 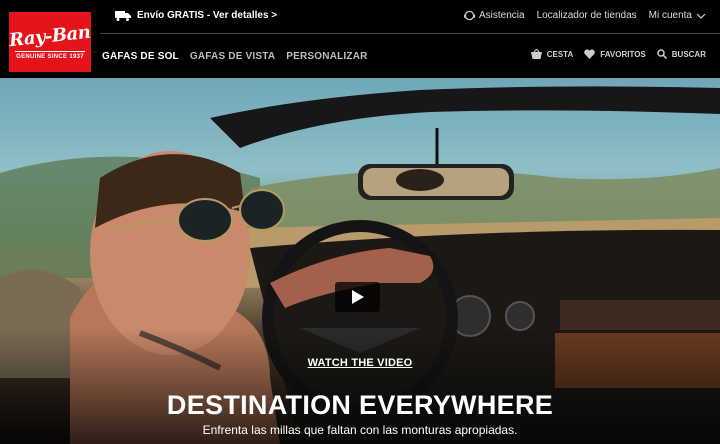 I want to click on search-label: BUSCAR, so click(x=688, y=54).